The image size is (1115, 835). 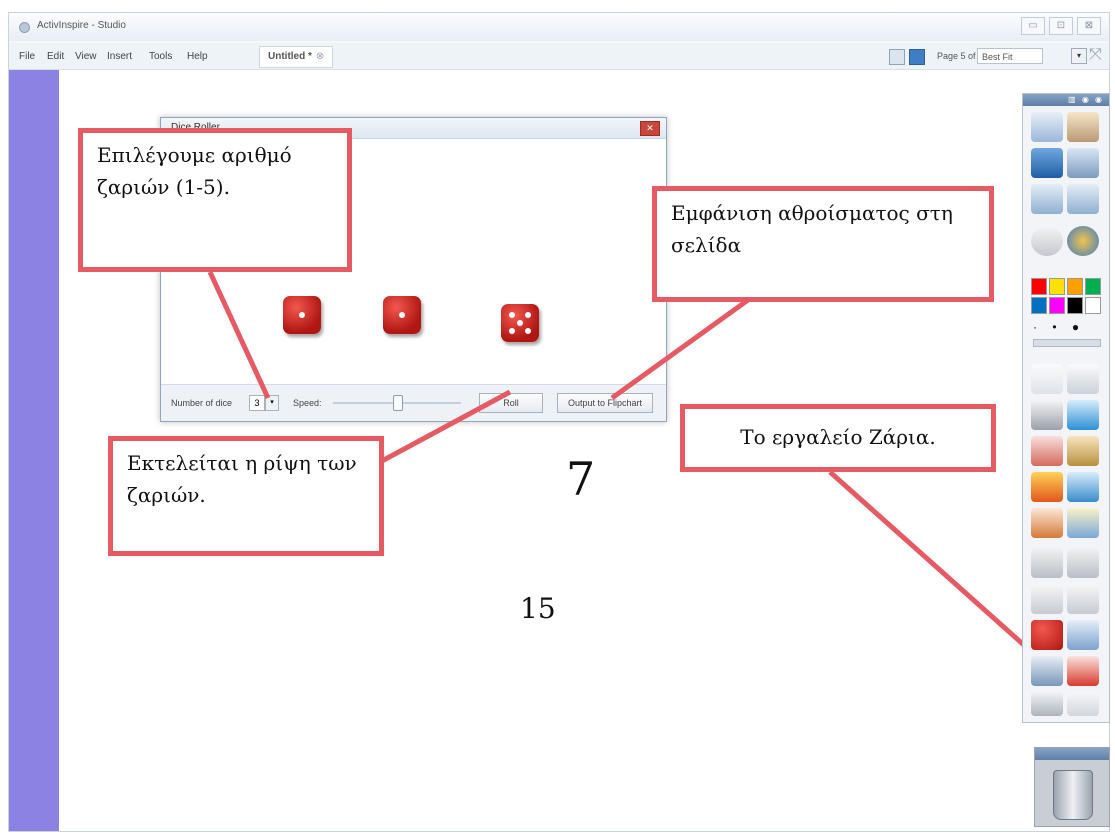 I want to click on trash-panel, so click(x=1072, y=787).